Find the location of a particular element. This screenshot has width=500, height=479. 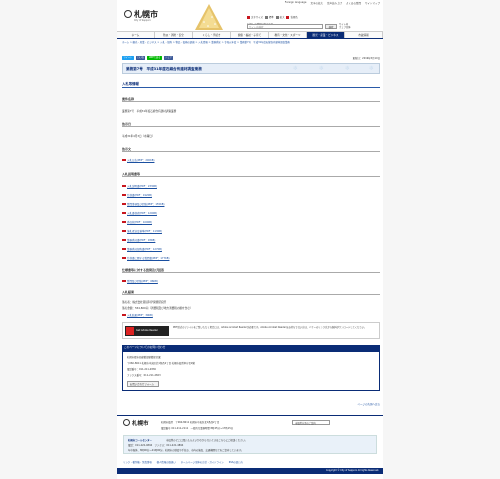

case-name: 業務第7号 平成31年度石綿含有建材調査業務 is located at coordinates (149, 111).